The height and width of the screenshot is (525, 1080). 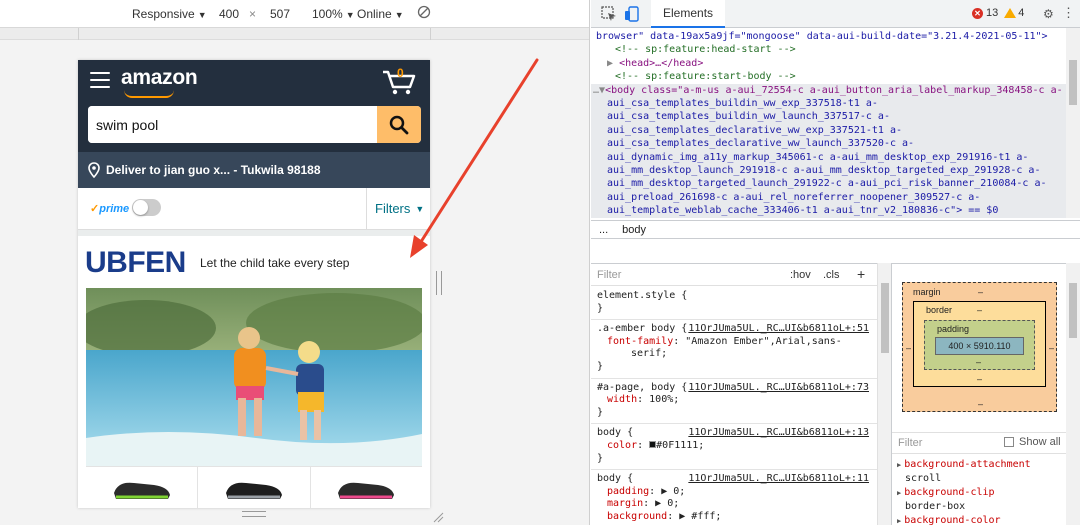 I want to click on rule-source-link: 11OrJUma5UL._RC…UI&b6811oL+:73, so click(x=778, y=388).